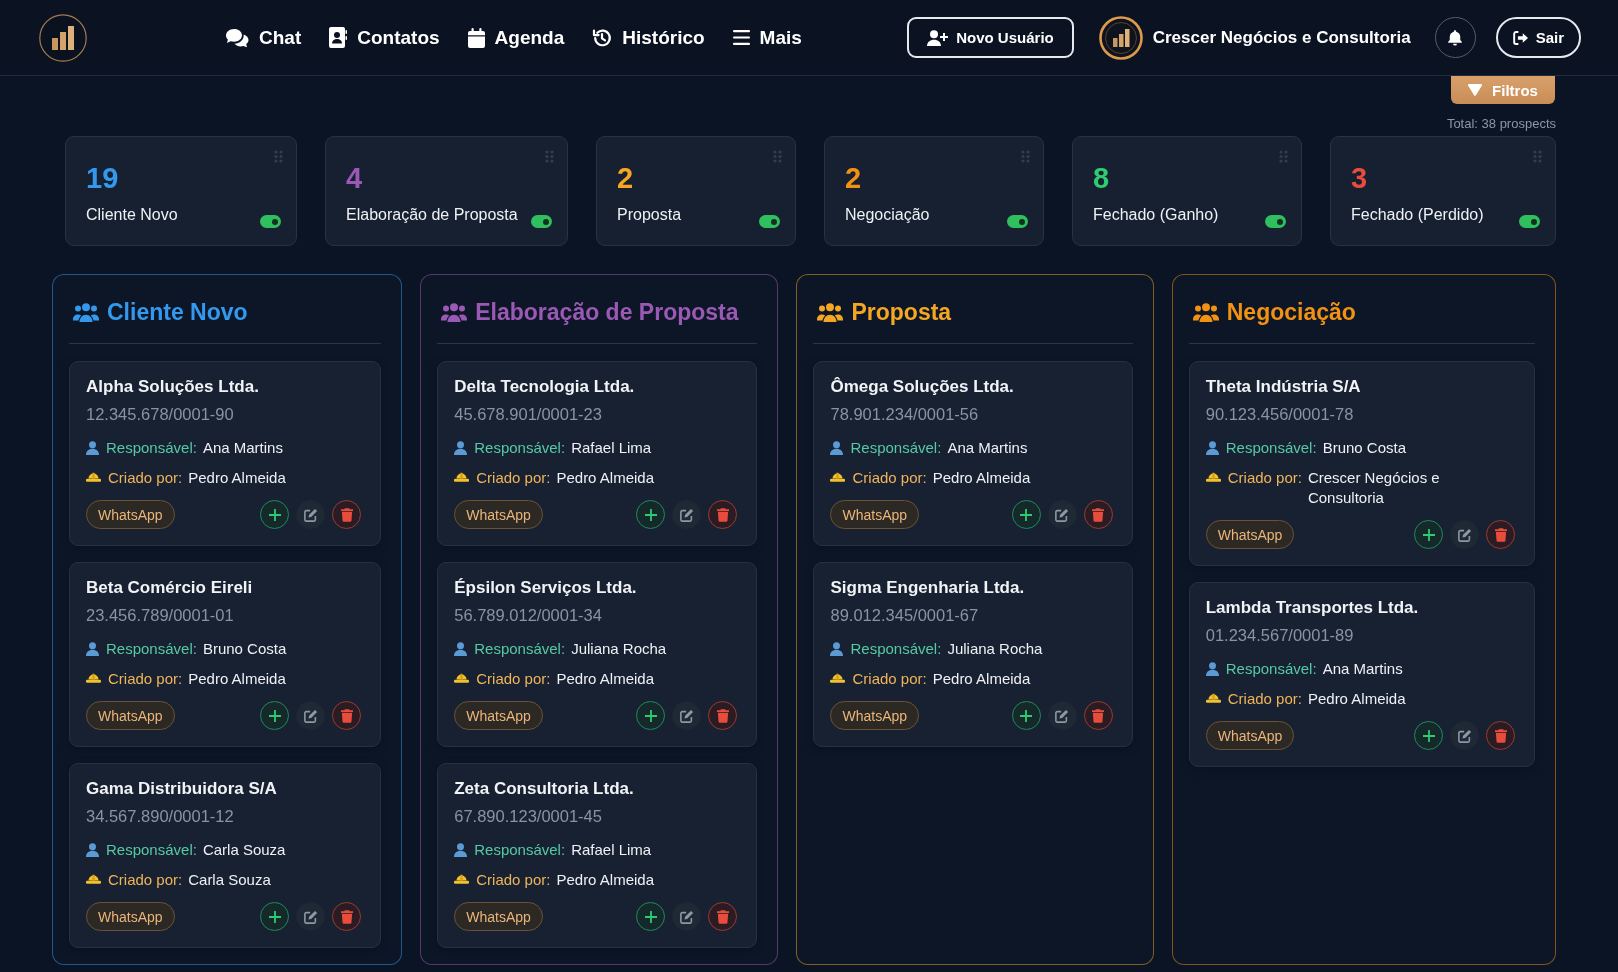  I want to click on prospect-card: Alpha Soluções Ltda. 12.345.678/0001-90 Responsável: Ana Martins Criado por: Pedro Almeida WhatsApp, so click(225, 453).